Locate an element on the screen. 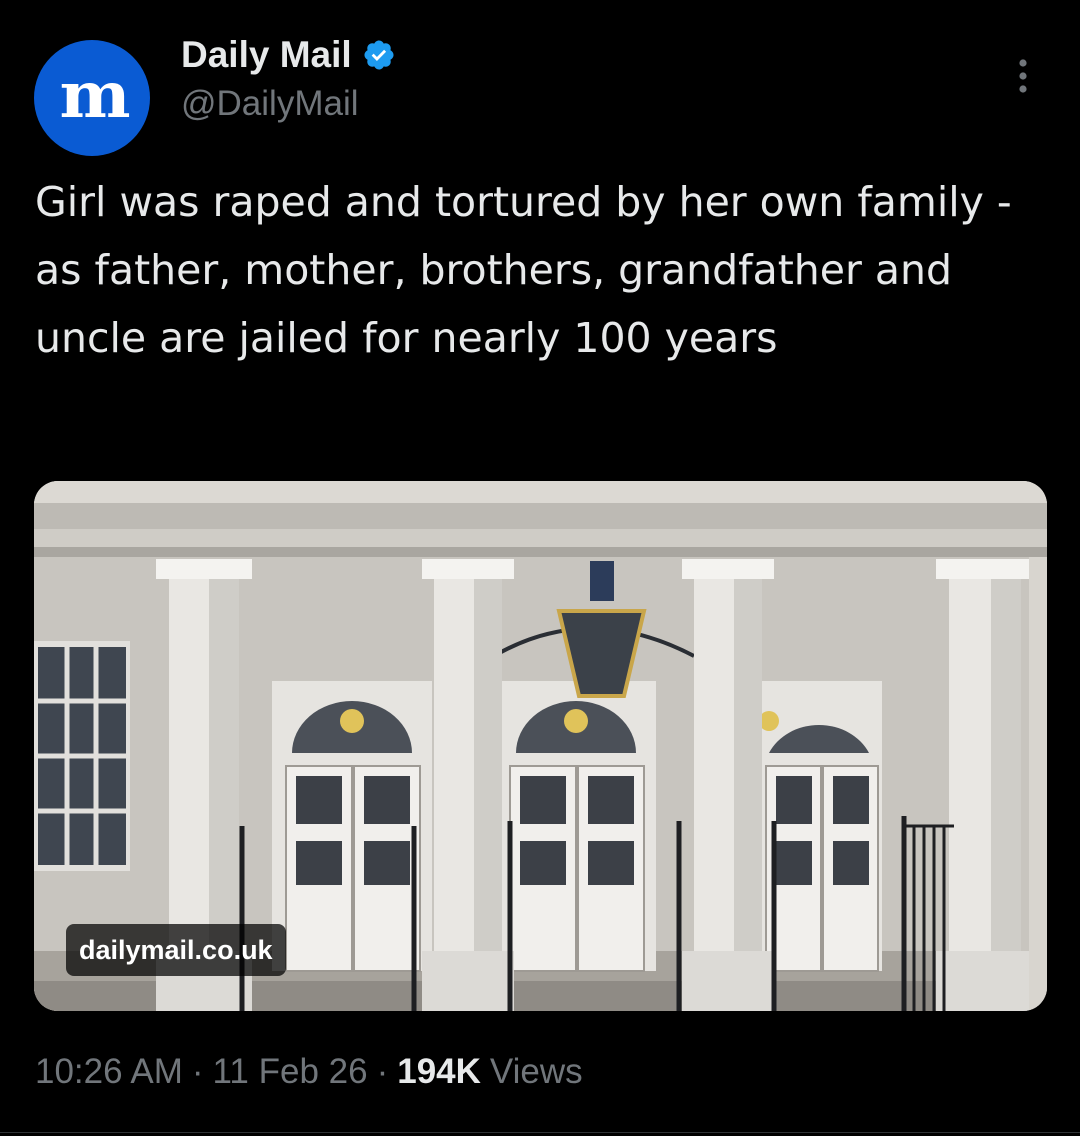  views-count: 194K is located at coordinates (439, 1072).